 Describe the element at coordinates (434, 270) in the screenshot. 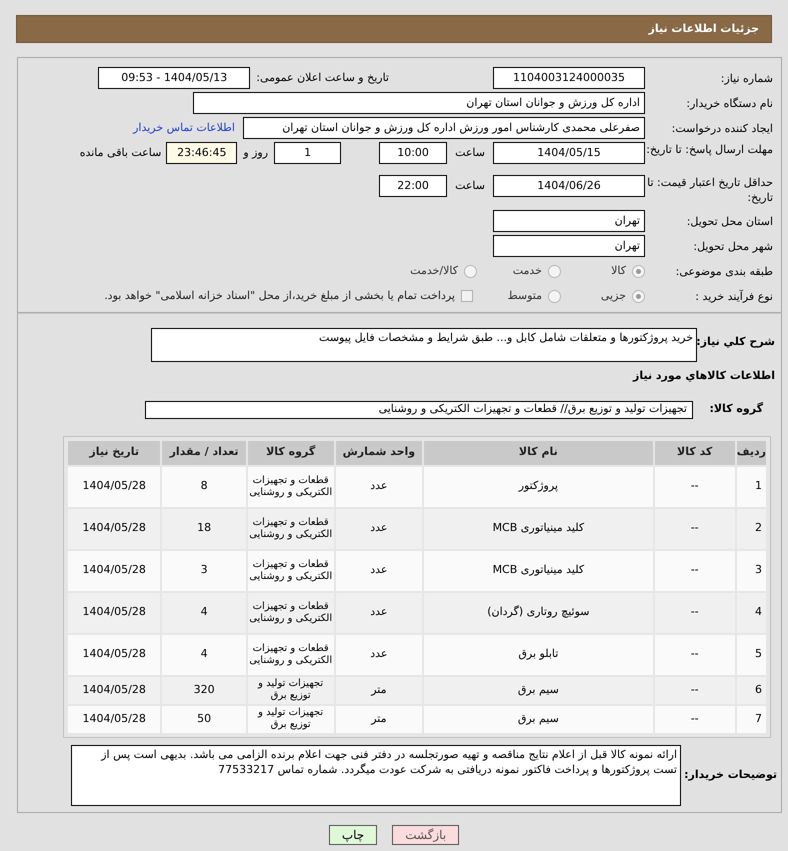

I see `field-label: کالا/خدمت` at that location.